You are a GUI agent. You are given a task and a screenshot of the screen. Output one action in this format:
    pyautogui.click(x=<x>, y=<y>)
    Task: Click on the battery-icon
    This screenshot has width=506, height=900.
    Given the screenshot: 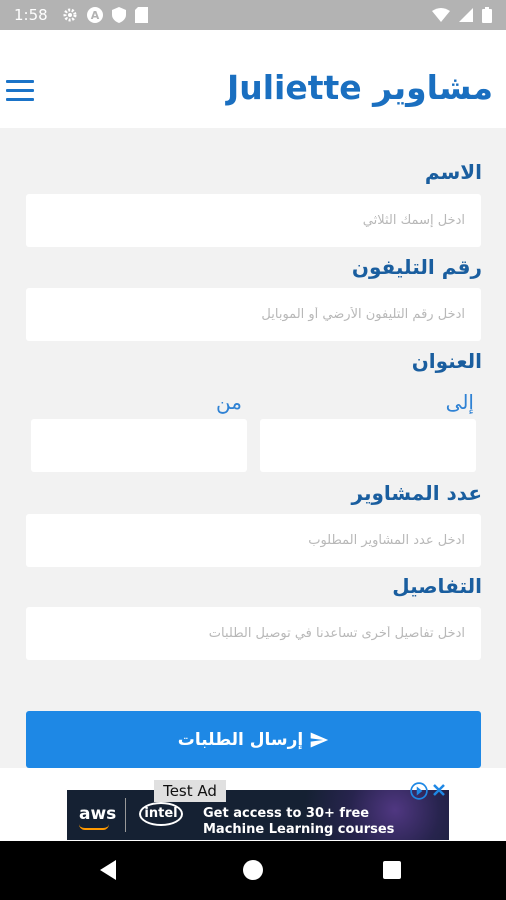 What is the action you would take?
    pyautogui.click(x=487, y=15)
    